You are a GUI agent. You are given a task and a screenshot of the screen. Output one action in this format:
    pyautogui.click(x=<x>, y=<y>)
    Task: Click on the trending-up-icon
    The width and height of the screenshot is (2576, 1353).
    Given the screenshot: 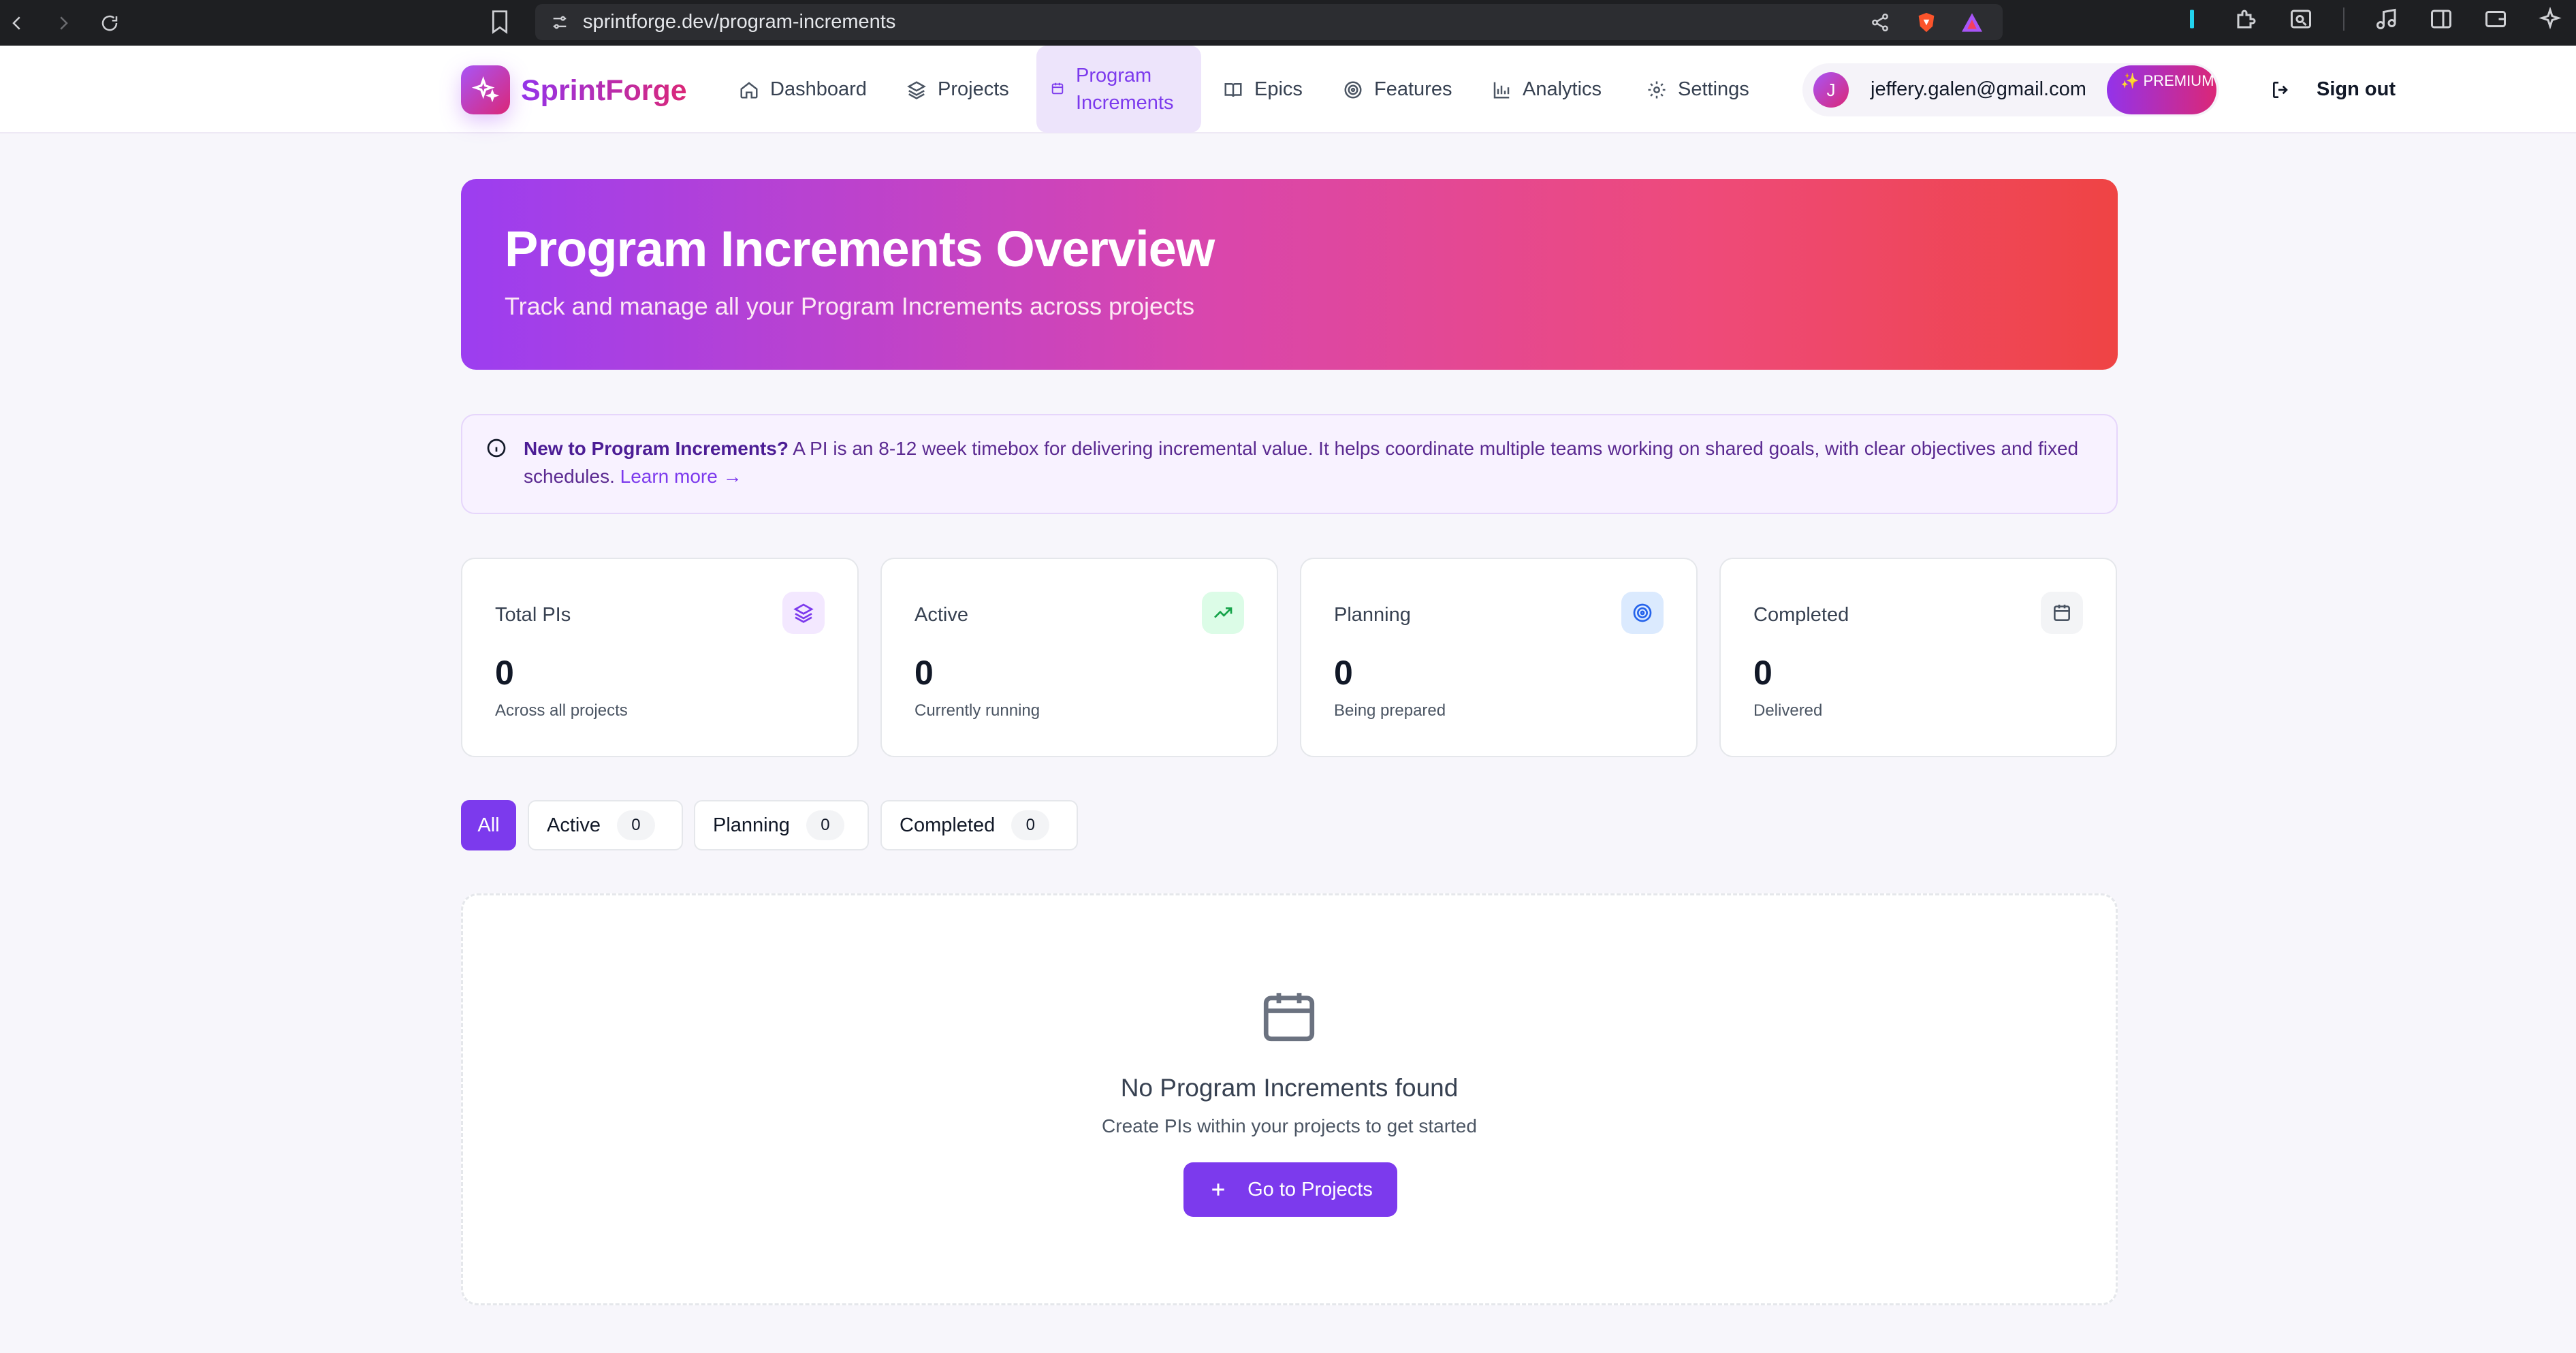 What is the action you would take?
    pyautogui.click(x=1223, y=612)
    